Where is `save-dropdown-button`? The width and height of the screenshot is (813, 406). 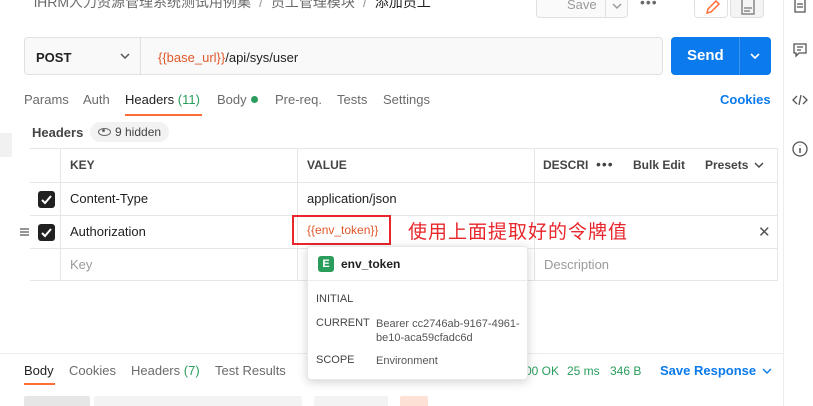 save-dropdown-button is located at coordinates (616, 8).